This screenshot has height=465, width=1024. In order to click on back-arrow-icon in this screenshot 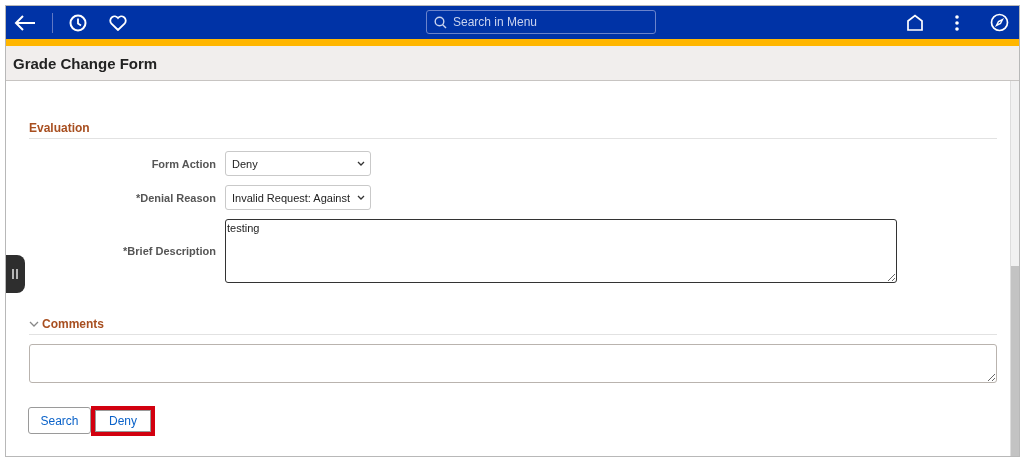, I will do `click(25, 22)`.